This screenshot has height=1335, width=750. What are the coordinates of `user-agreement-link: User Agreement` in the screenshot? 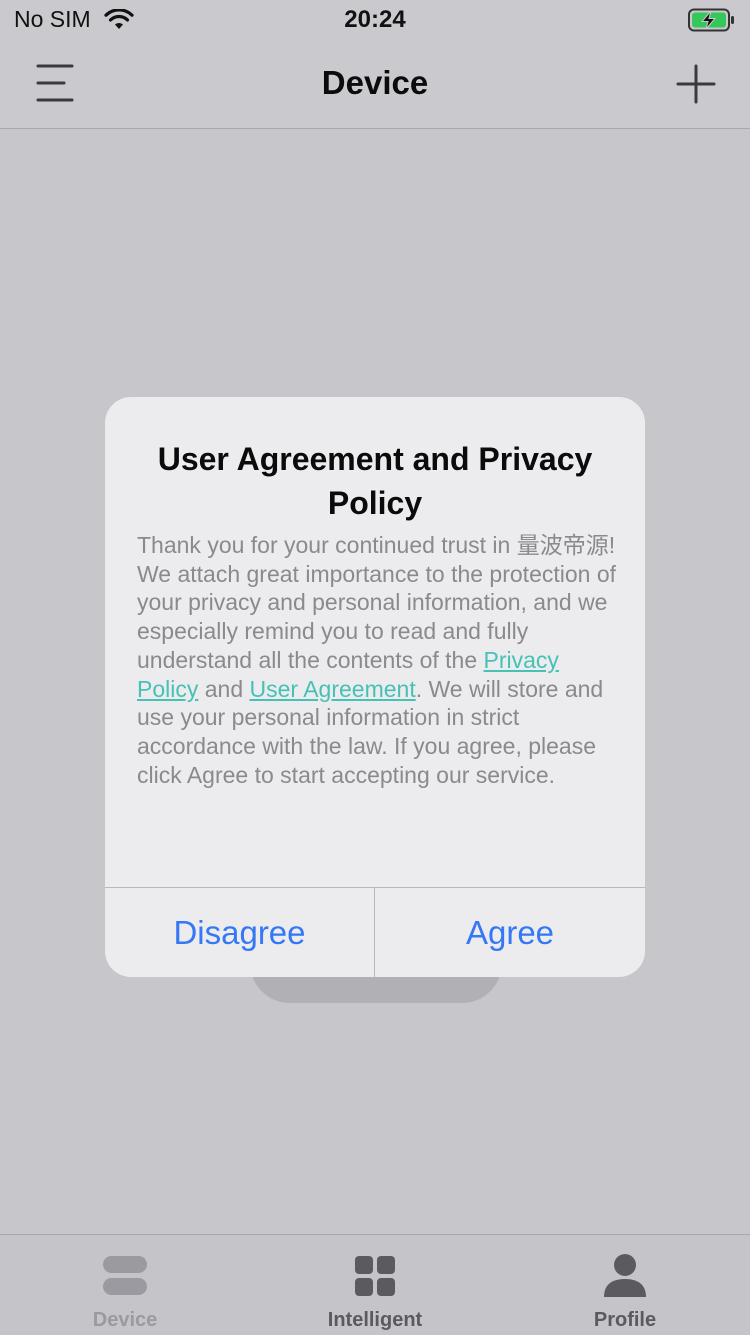 It's located at (333, 689).